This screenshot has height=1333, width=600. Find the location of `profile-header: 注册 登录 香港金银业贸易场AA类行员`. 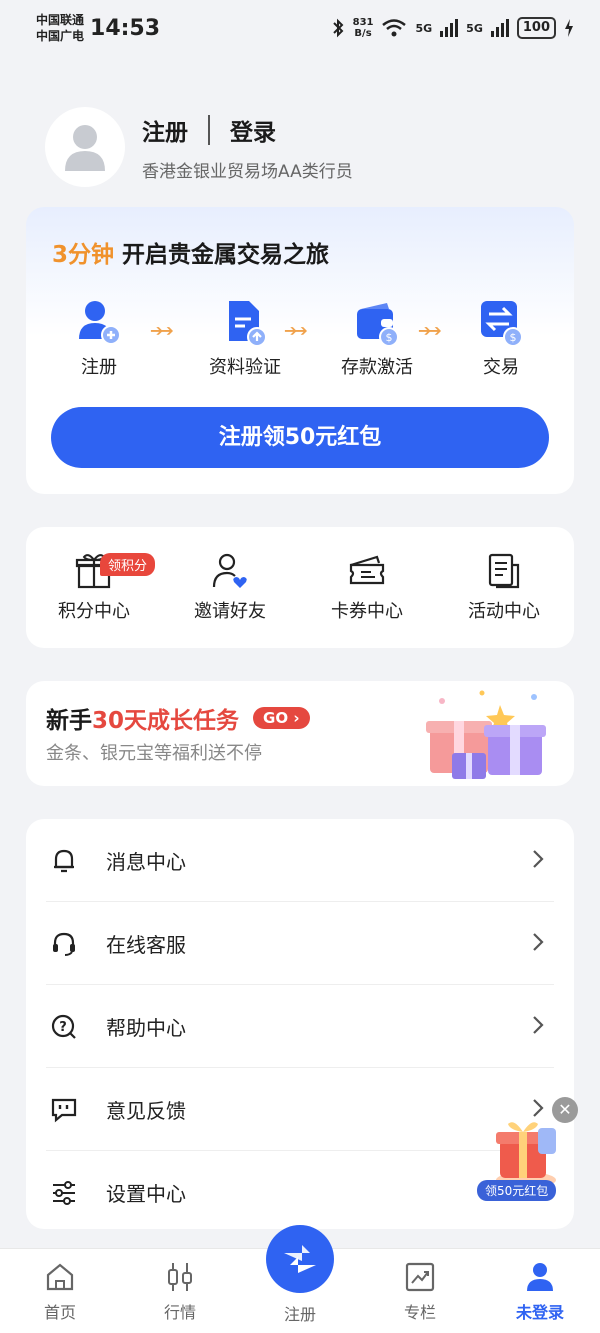

profile-header: 注册 登录 香港金银业贸易场AA类行员 is located at coordinates (199, 147).